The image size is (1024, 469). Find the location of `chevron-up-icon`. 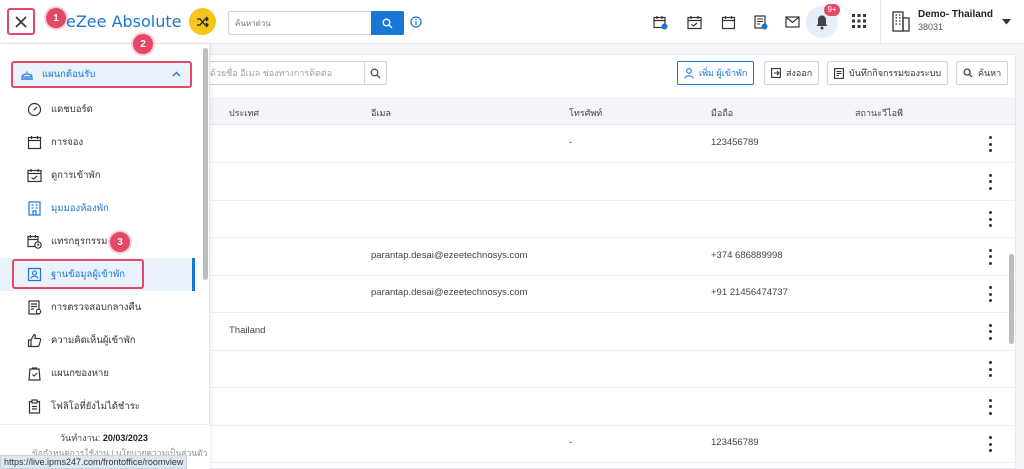

chevron-up-icon is located at coordinates (176, 74).